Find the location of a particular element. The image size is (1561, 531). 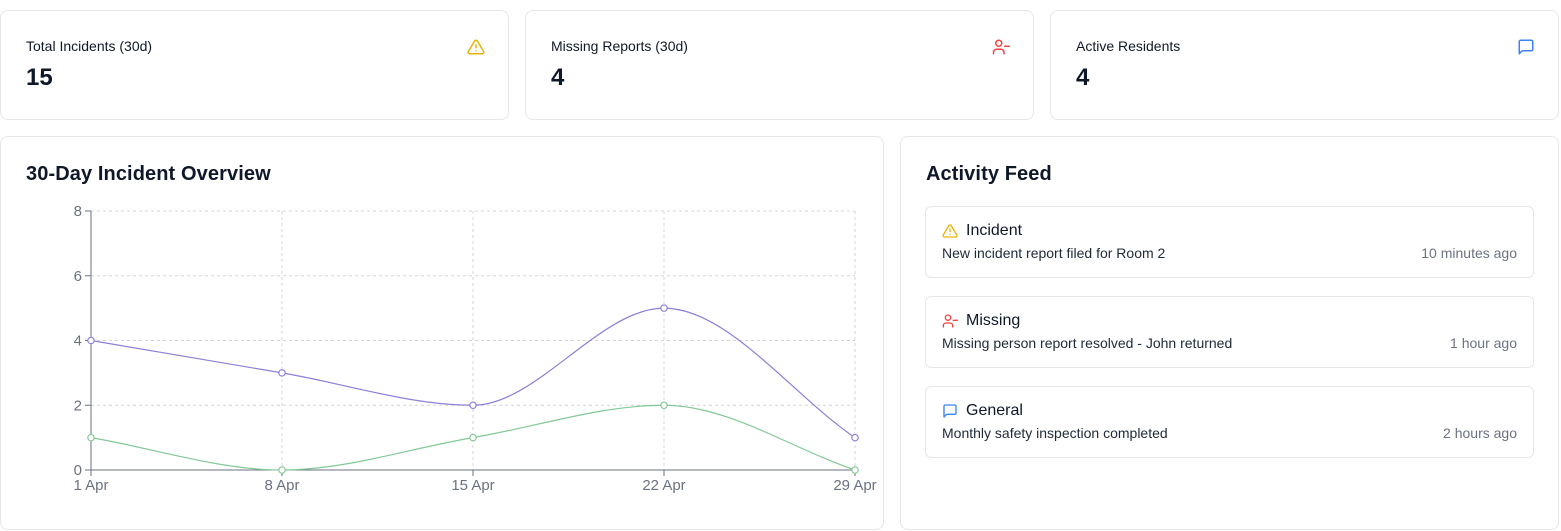

x-tick-label: 15 Apr is located at coordinates (472, 485).